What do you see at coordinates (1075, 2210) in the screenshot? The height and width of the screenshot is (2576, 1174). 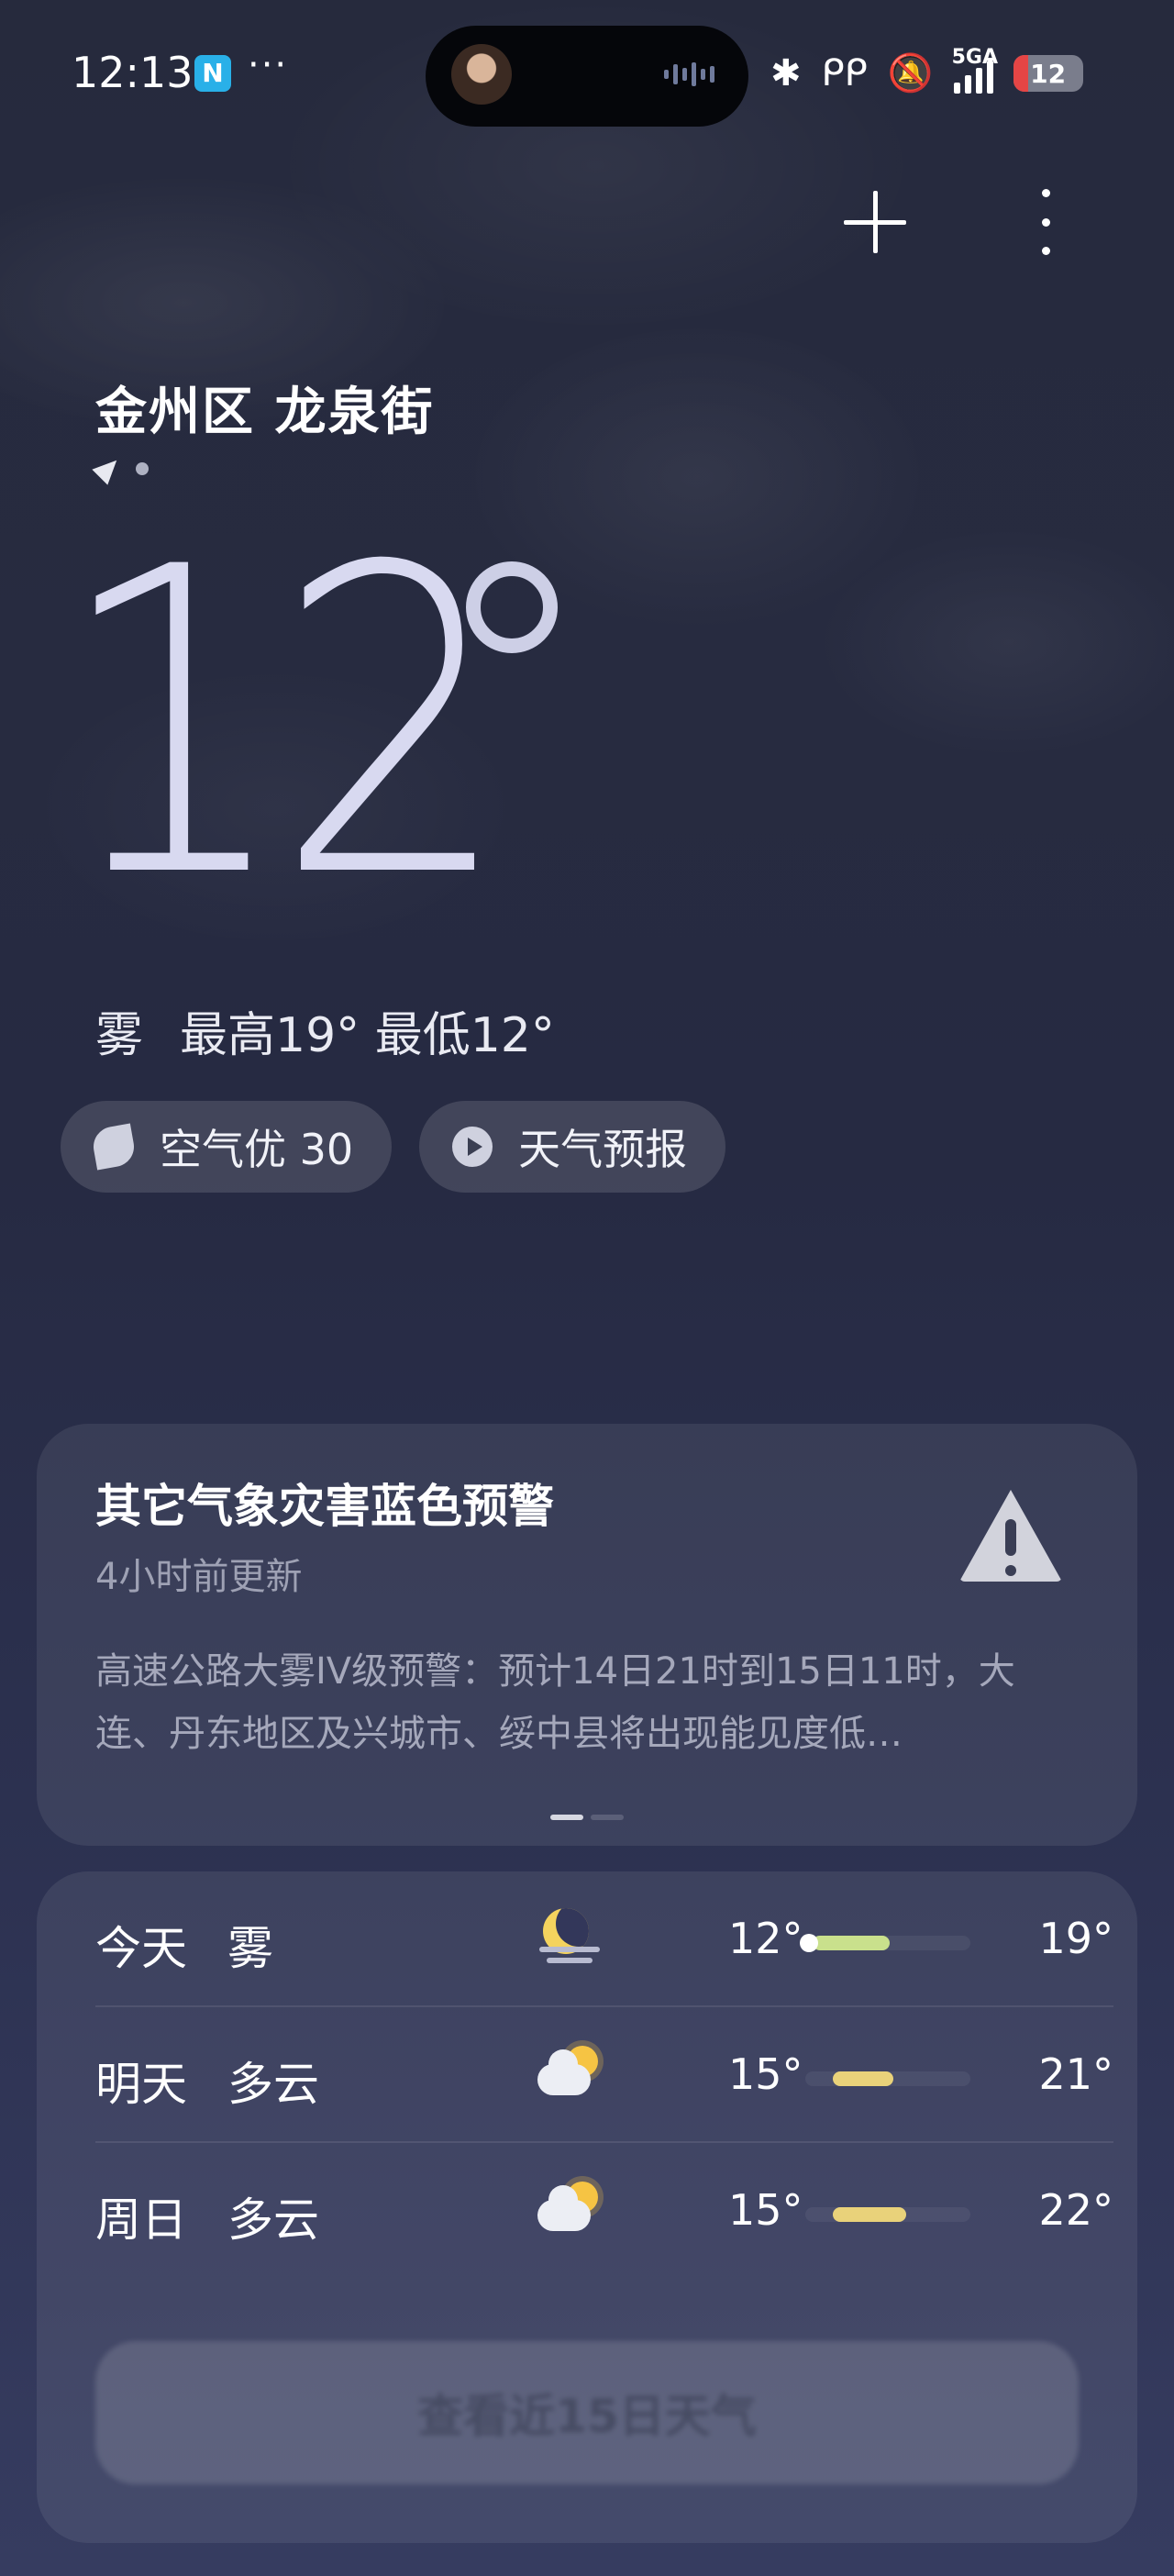 I see `forecast-high: 22°` at bounding box center [1075, 2210].